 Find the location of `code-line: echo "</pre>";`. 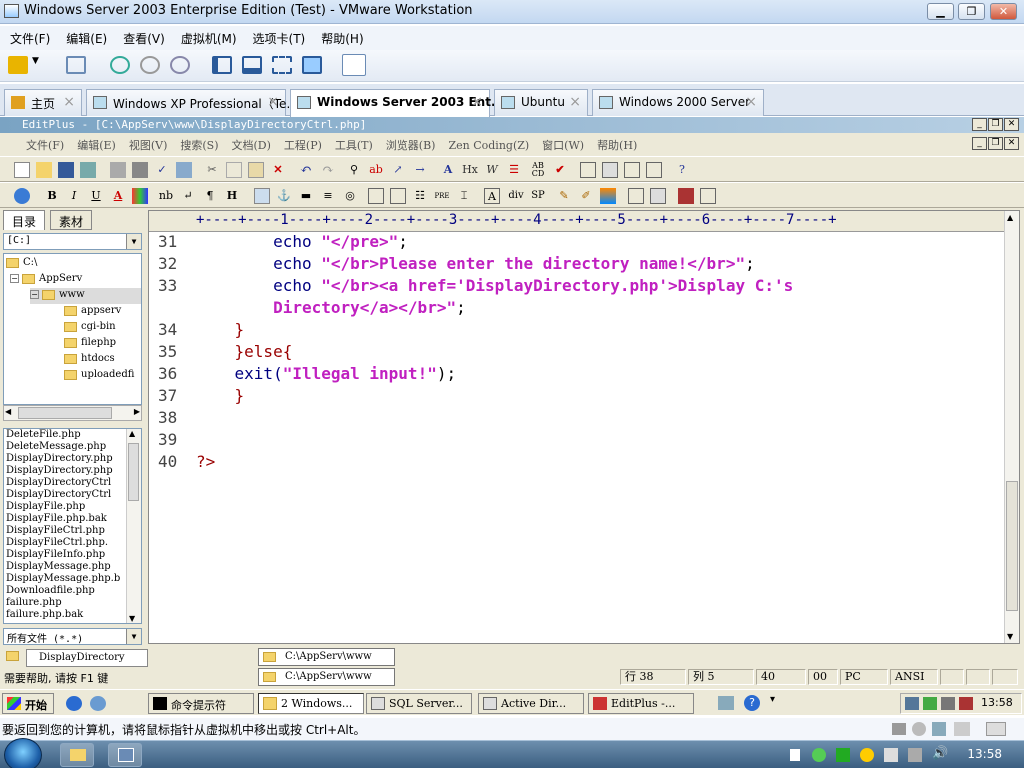

code-line: echo "</pre>"; is located at coordinates (302, 241).